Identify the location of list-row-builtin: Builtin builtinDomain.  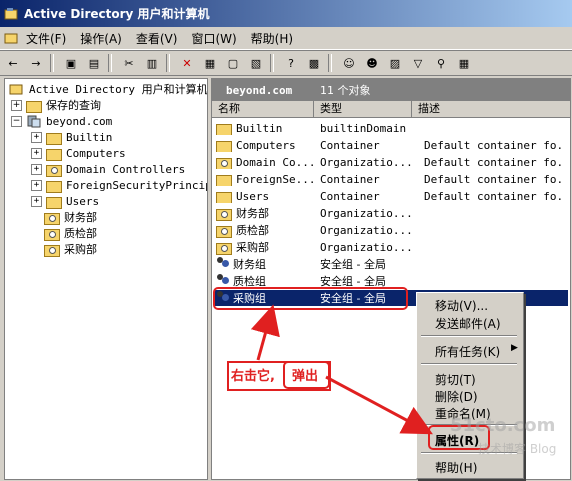
(390, 128).